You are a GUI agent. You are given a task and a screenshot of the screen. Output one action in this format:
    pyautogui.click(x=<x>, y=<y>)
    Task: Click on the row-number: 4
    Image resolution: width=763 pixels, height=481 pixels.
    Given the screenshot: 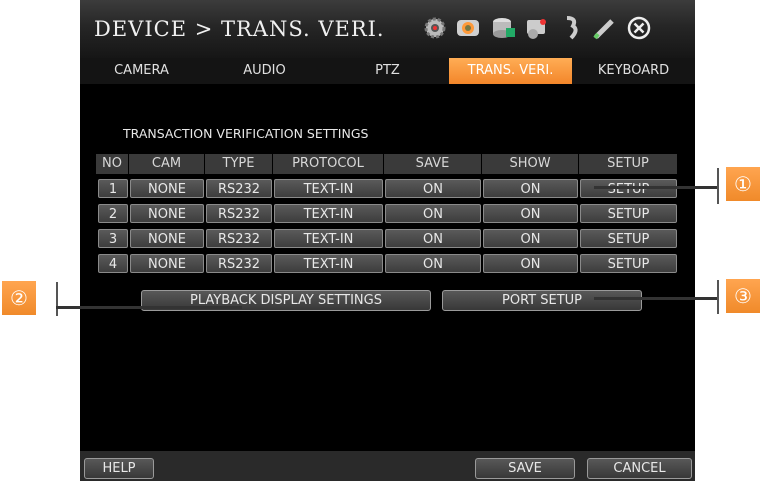 What is the action you would take?
    pyautogui.click(x=113, y=263)
    